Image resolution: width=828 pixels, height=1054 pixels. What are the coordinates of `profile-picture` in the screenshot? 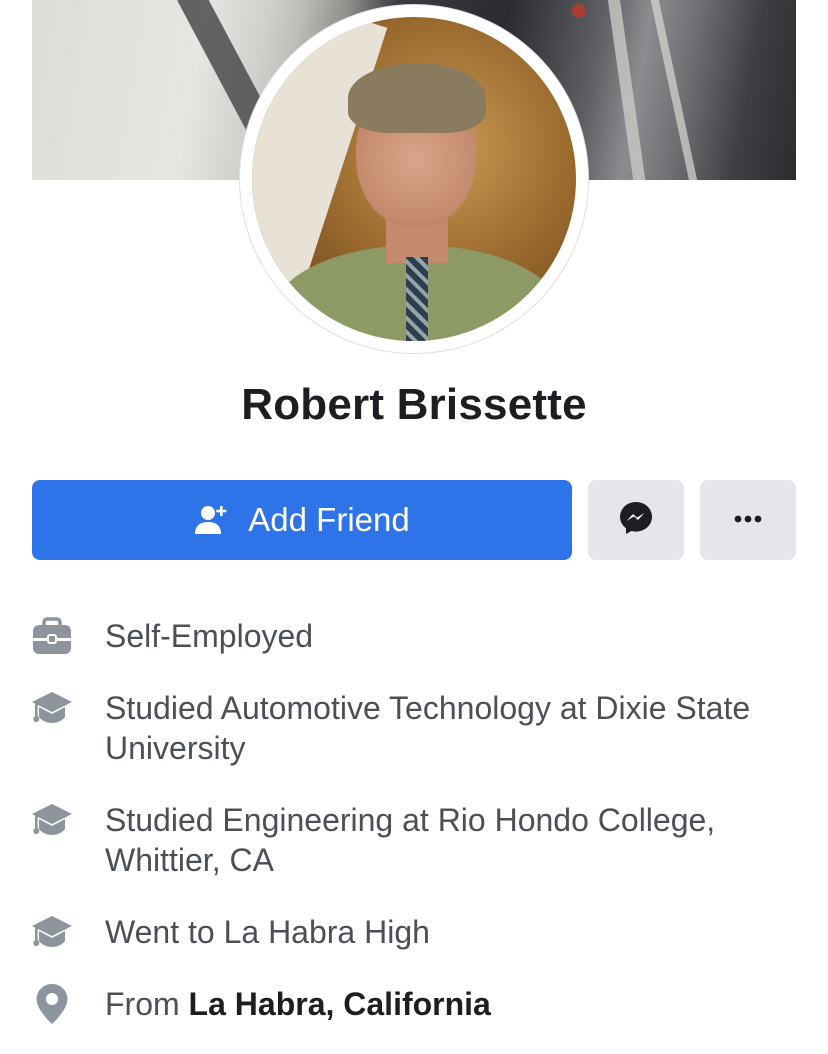 It's located at (414, 179).